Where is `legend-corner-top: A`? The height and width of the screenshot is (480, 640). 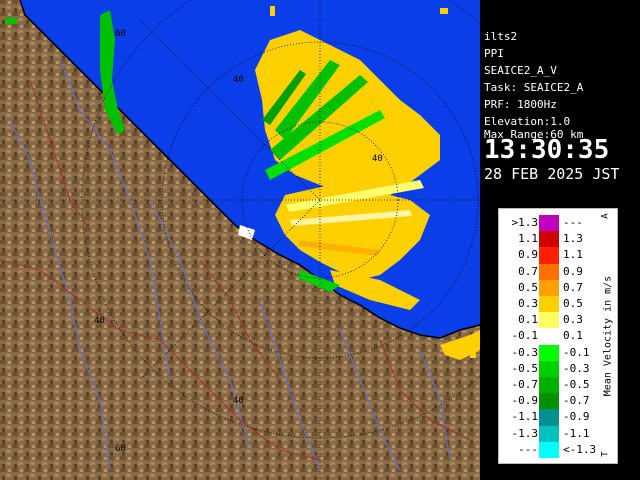 legend-corner-top: A is located at coordinates (605, 216).